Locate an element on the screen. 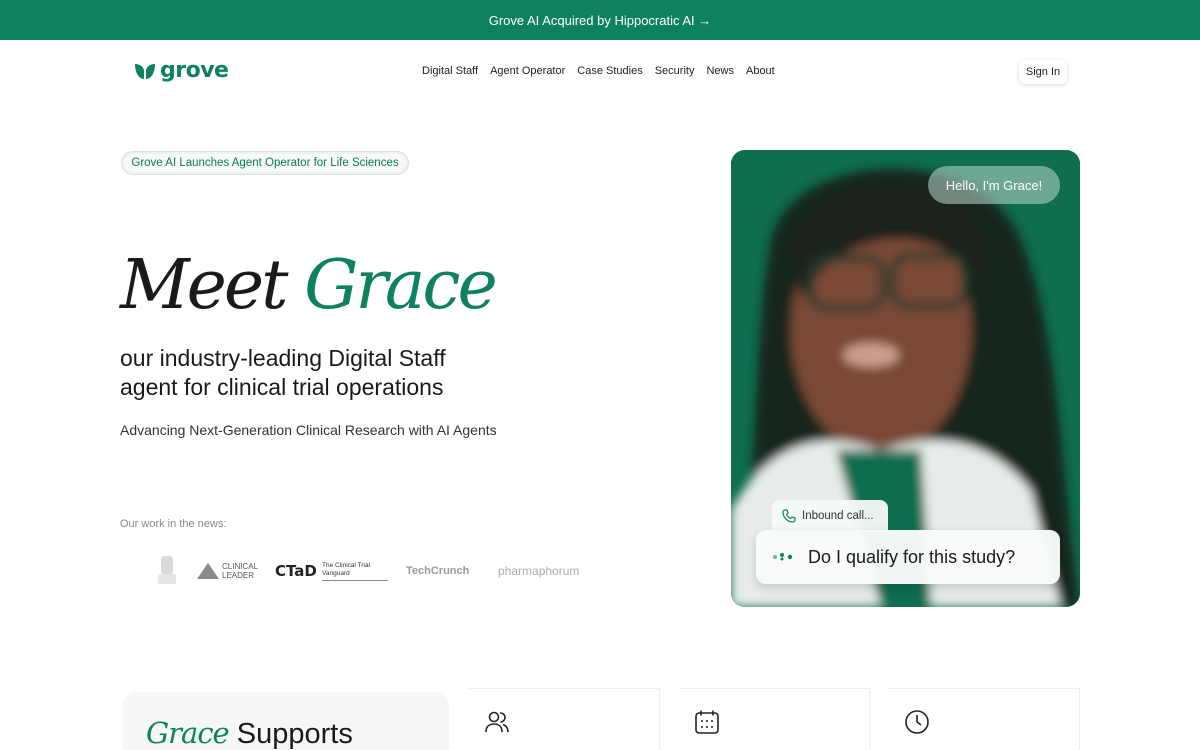 Image resolution: width=1200 pixels, height=750 pixels. clinical-leader-icon is located at coordinates (208, 571).